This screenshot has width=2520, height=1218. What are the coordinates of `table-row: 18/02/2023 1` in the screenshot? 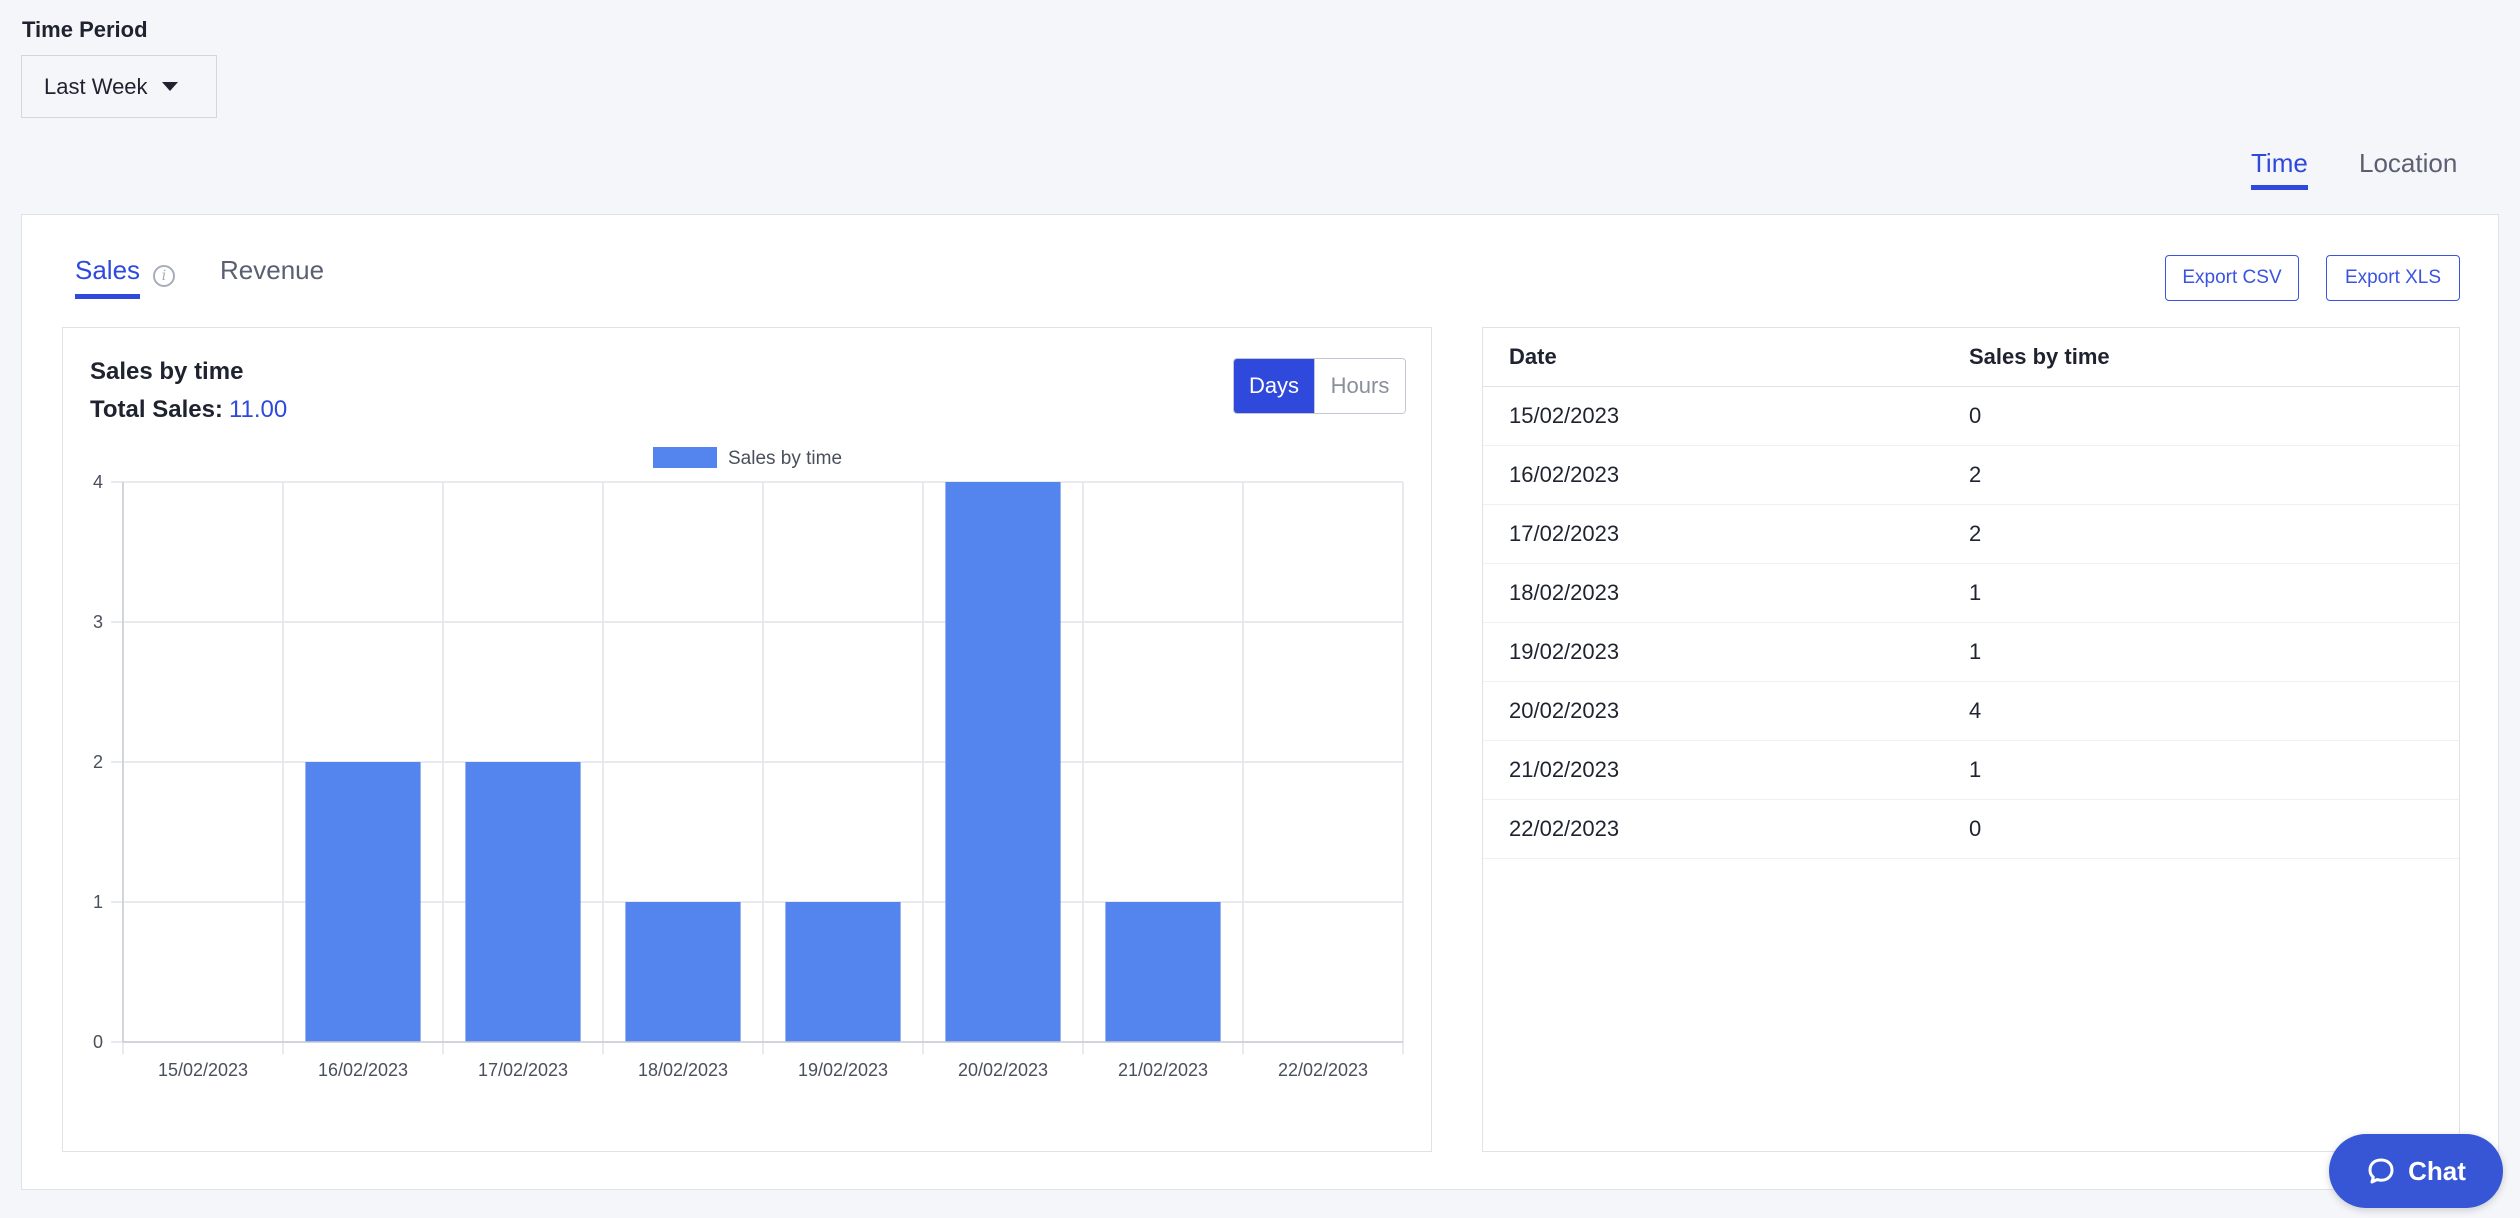 It's located at (1971, 593).